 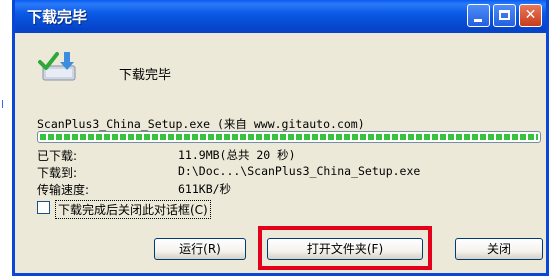 I want to click on maximize-button, so click(x=504, y=15).